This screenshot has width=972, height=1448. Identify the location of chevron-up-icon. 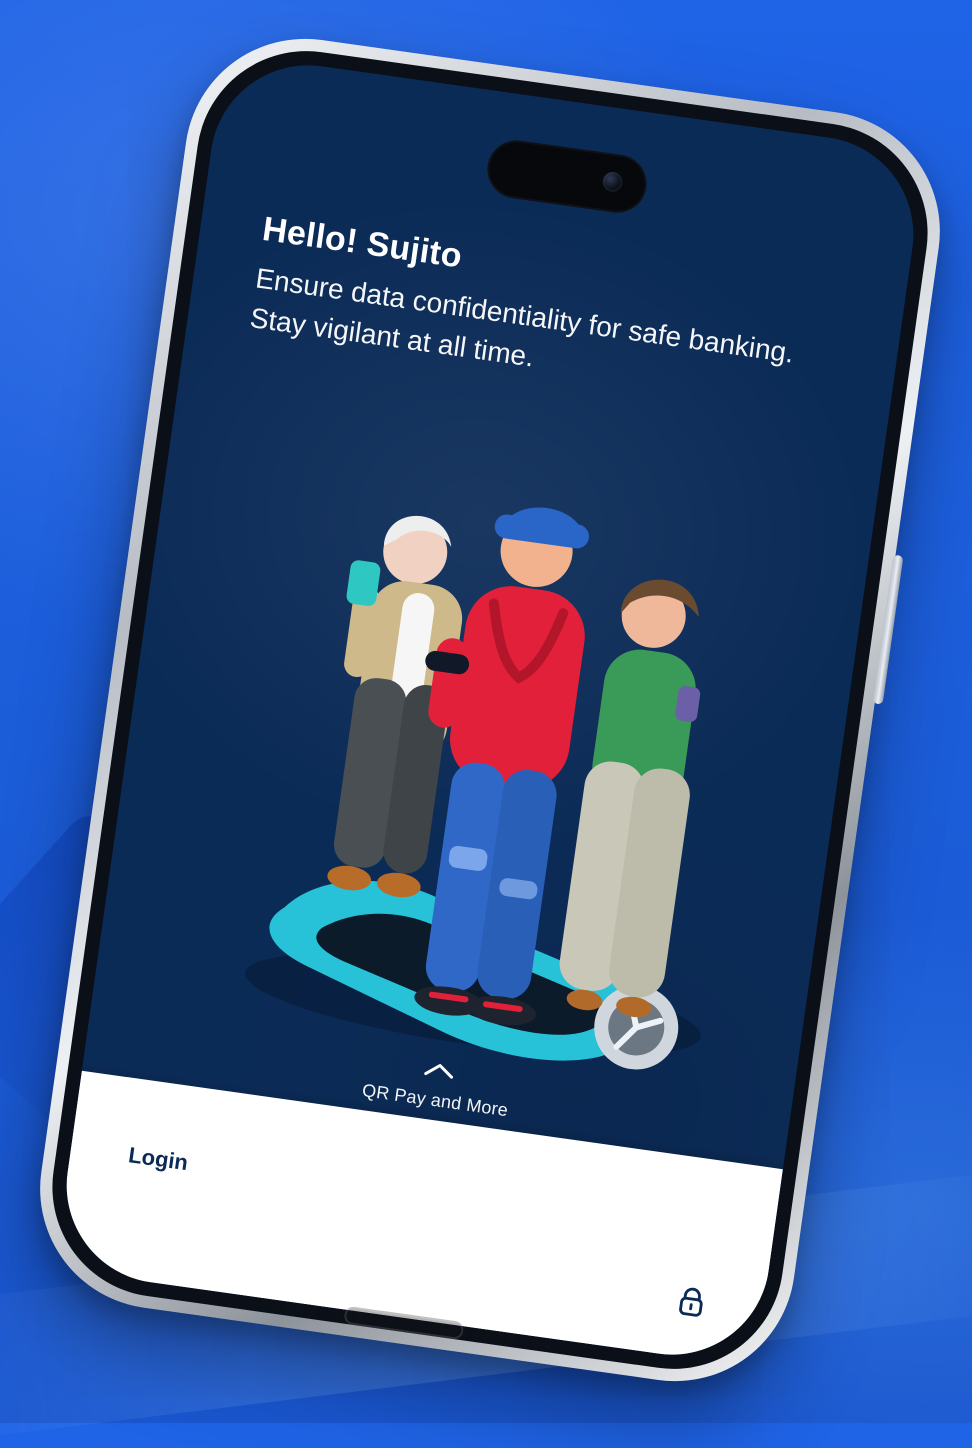
(439, 1071).